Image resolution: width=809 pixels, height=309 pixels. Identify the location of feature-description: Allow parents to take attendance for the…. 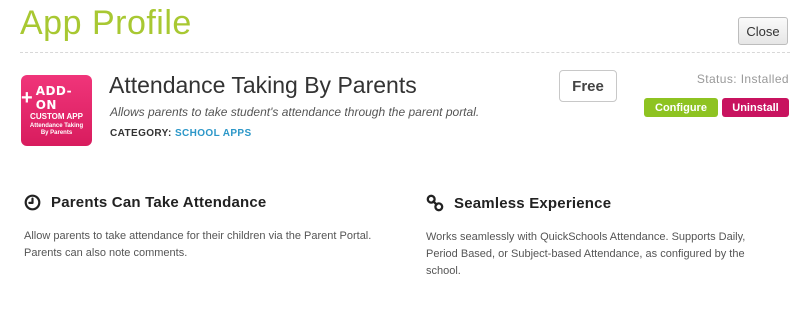
(198, 244).